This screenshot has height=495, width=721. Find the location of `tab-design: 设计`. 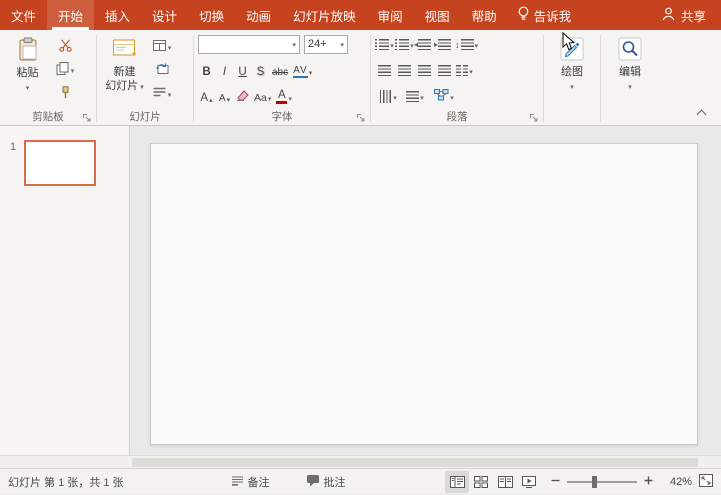

tab-design: 设计 is located at coordinates (164, 15).